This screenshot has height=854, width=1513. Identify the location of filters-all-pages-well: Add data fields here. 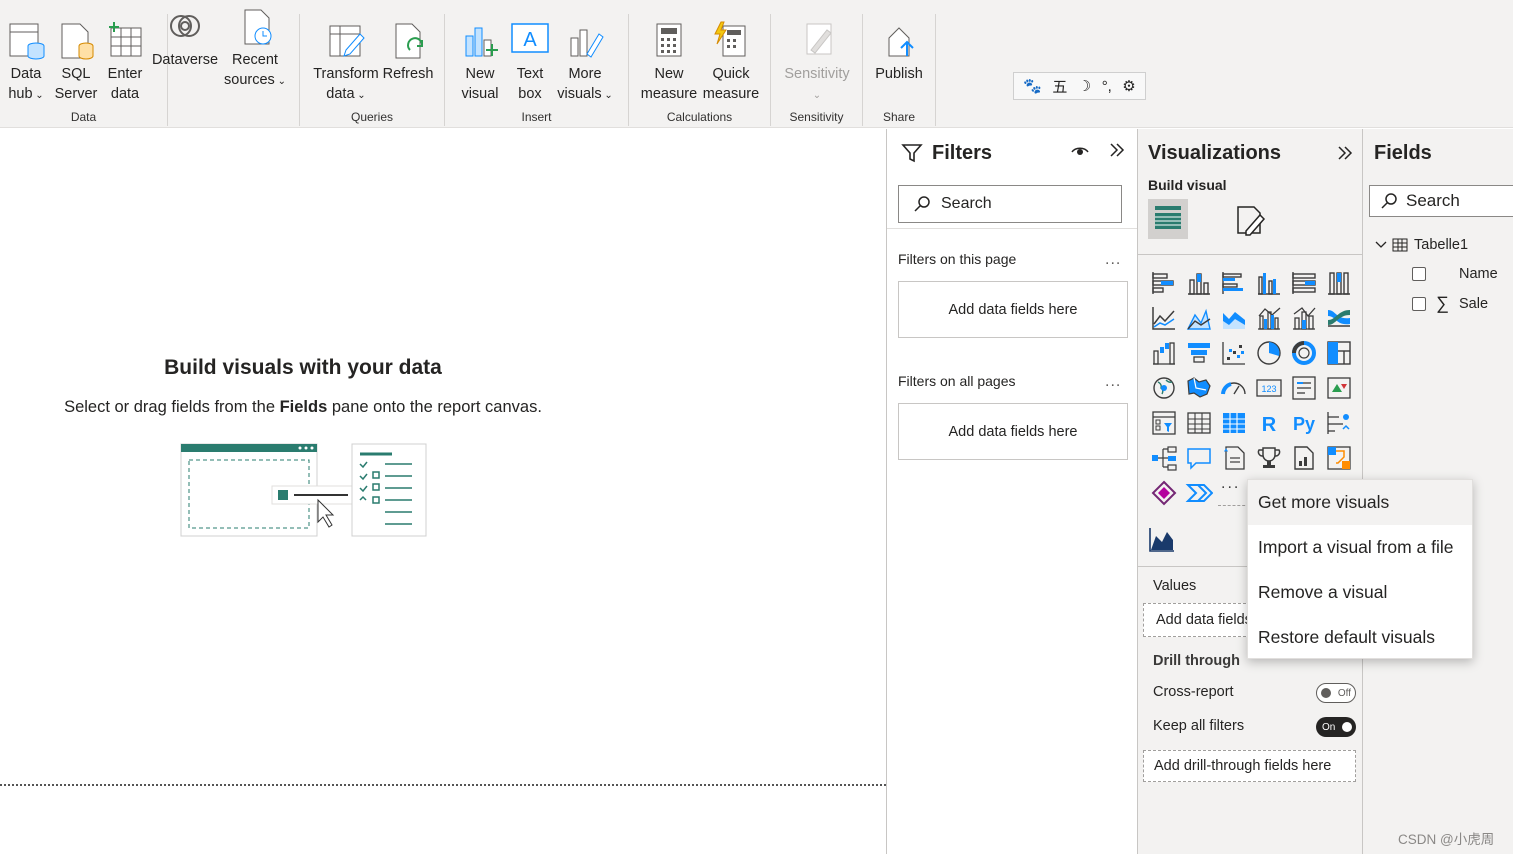
(1013, 431).